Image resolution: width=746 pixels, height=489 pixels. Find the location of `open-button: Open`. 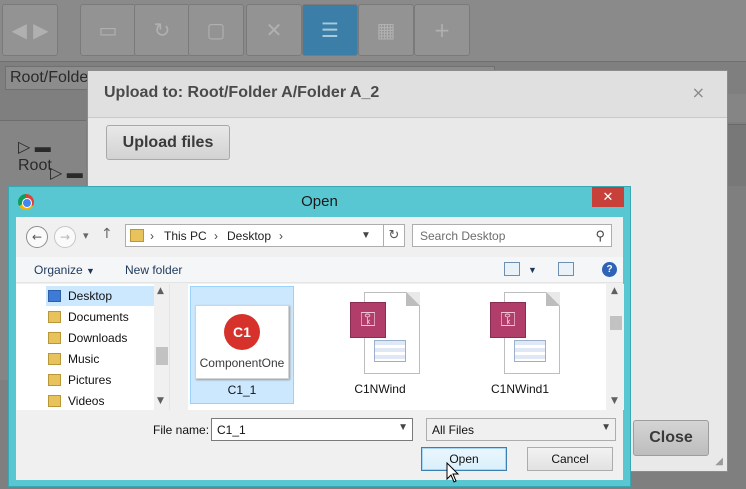

open-button: Open is located at coordinates (464, 459).